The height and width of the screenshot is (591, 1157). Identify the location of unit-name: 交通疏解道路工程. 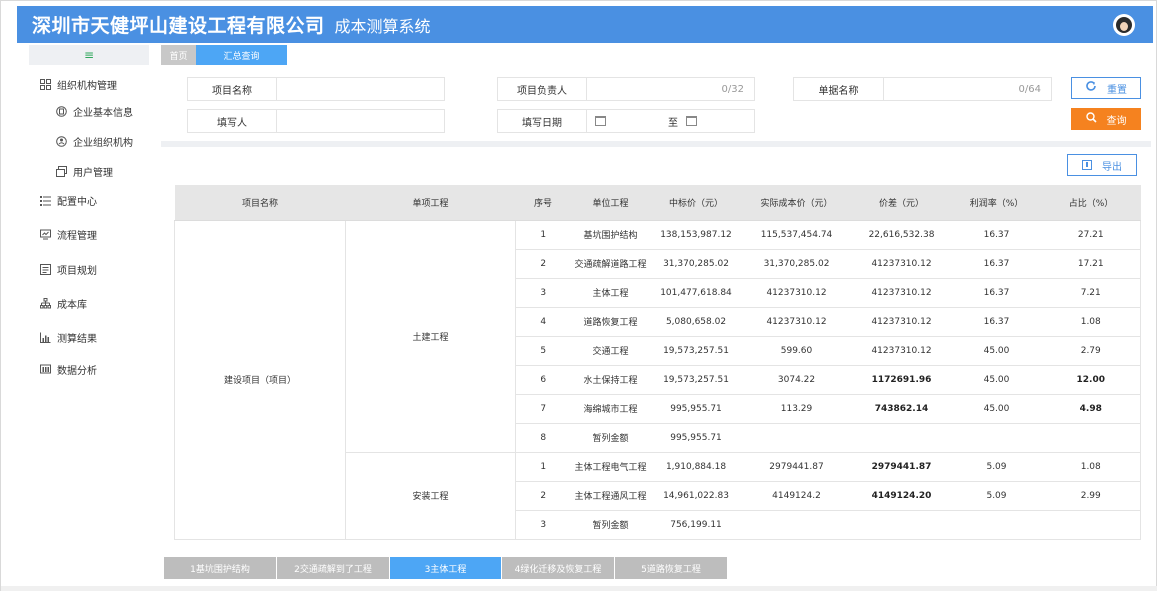
(610, 264).